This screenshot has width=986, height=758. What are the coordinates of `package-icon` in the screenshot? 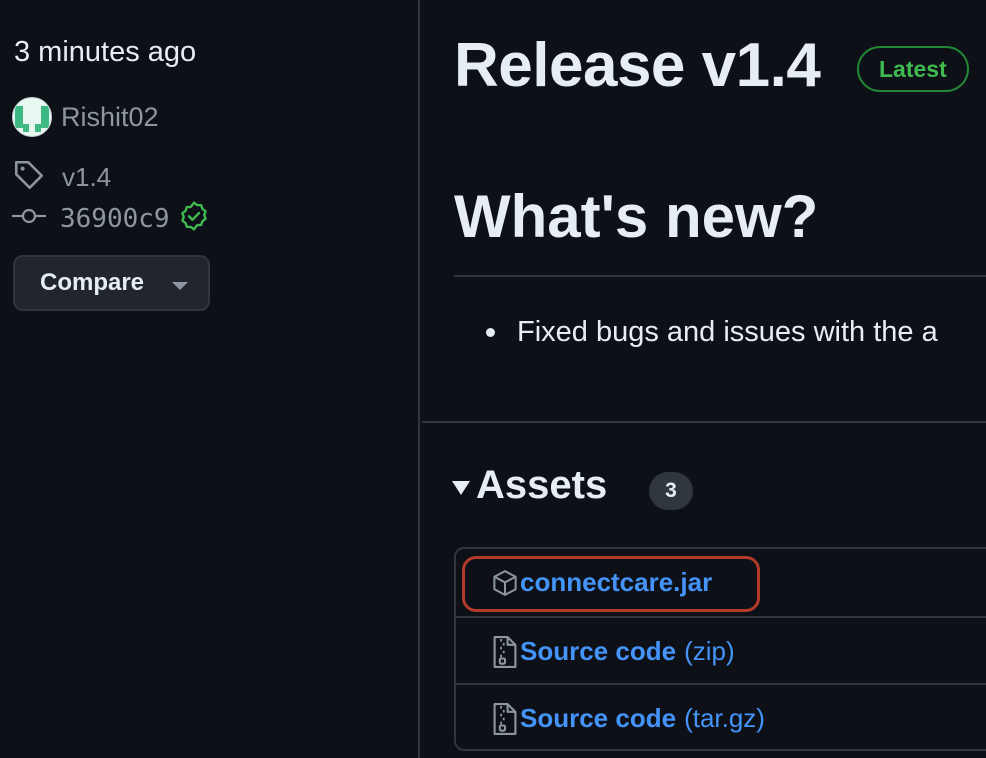 It's located at (505, 583).